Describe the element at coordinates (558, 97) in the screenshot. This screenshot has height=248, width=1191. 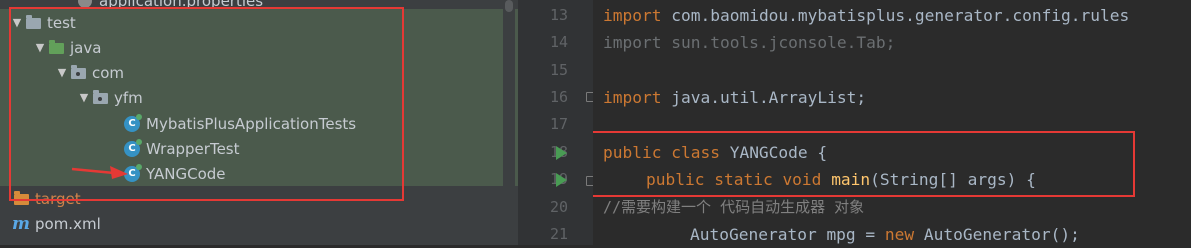
I see `line-number: 16` at that location.